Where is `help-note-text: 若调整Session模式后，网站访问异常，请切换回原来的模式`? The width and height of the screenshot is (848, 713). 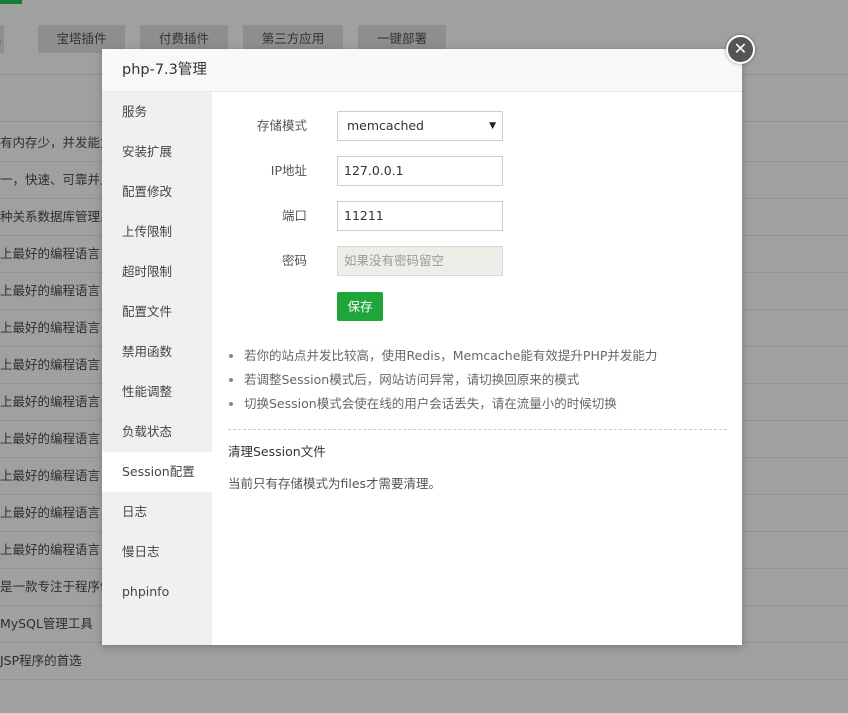 help-note-text: 若调整Session模式后，网站访问异常，请切换回原来的模式 is located at coordinates (412, 379).